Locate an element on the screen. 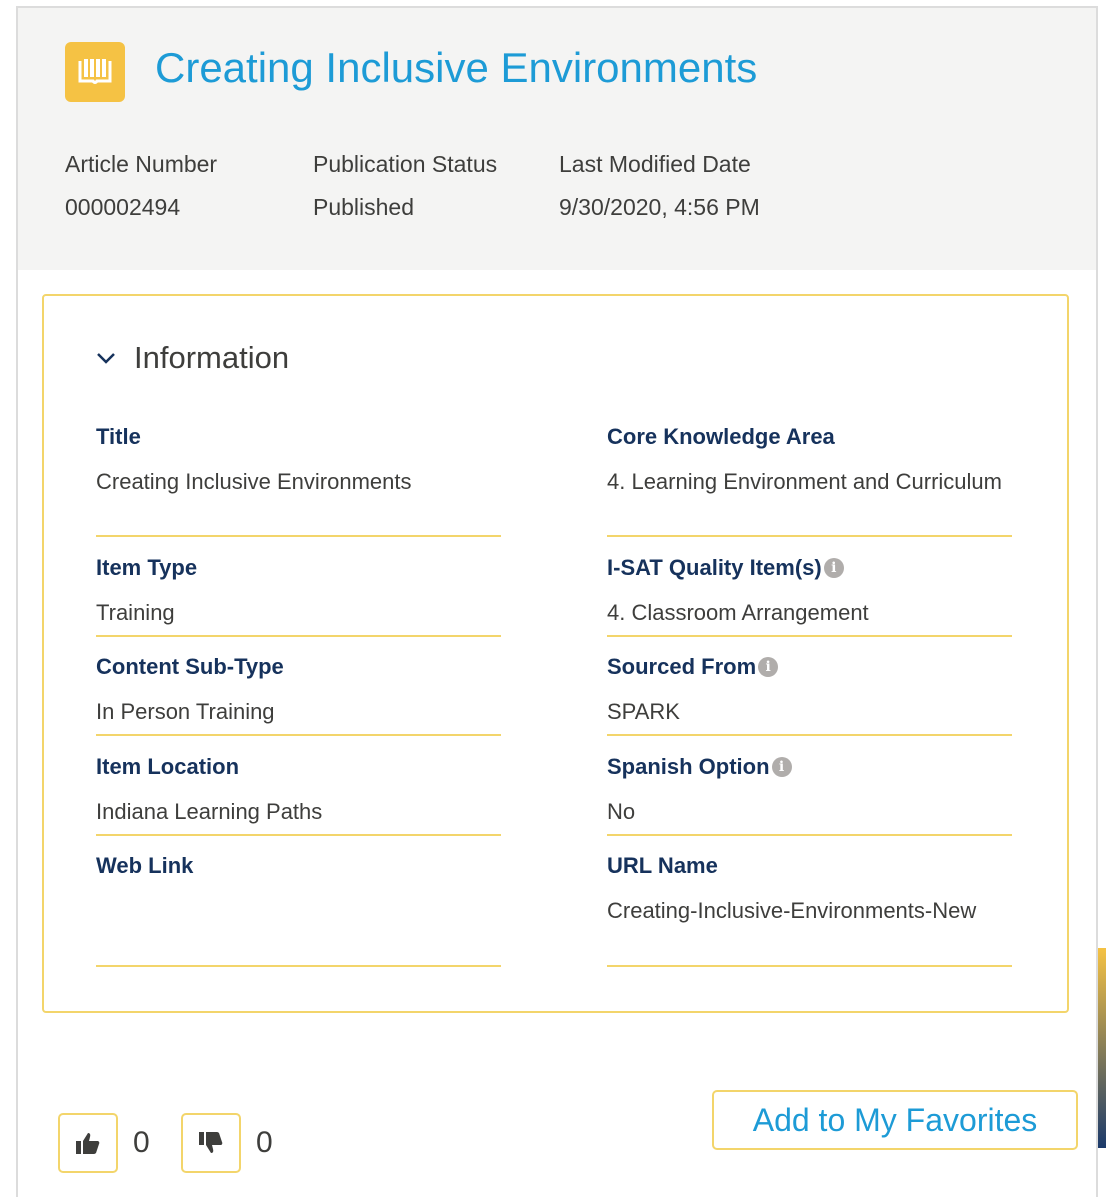  meta-article-number: Article Number 000002494 is located at coordinates (141, 186).